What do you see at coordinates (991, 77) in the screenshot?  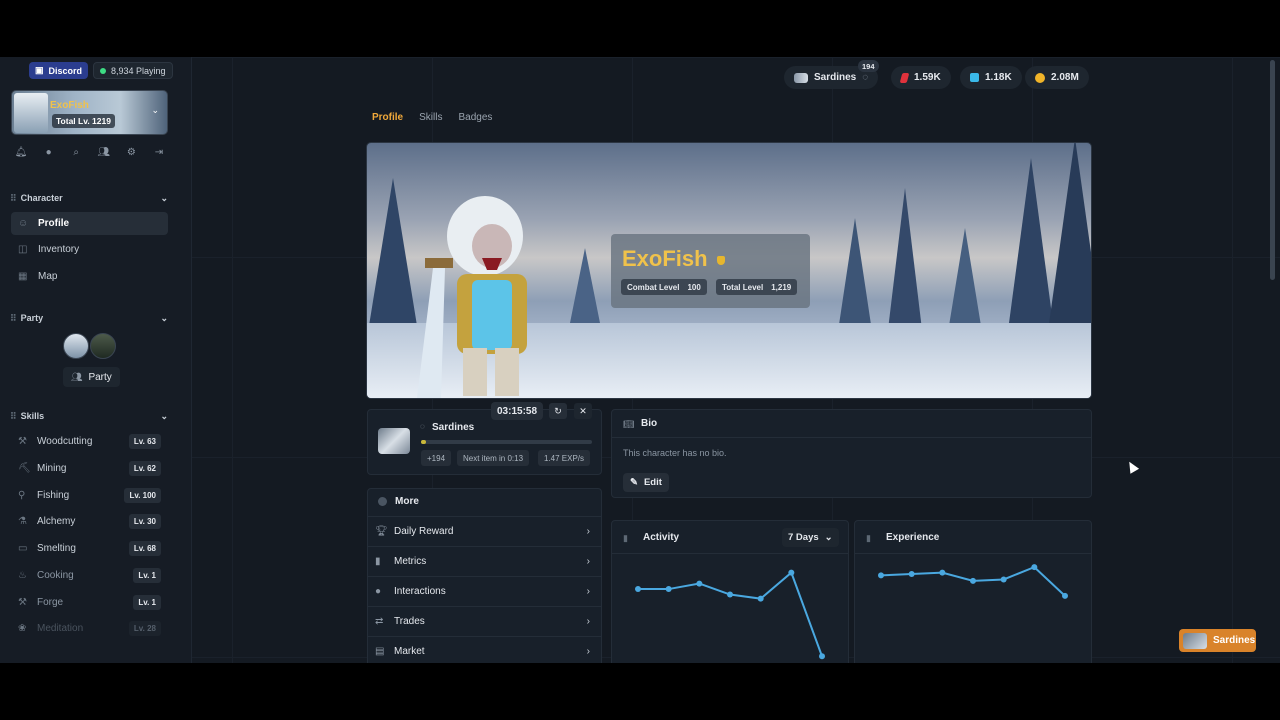 I see `blue-gems-pill: 1.18K` at bounding box center [991, 77].